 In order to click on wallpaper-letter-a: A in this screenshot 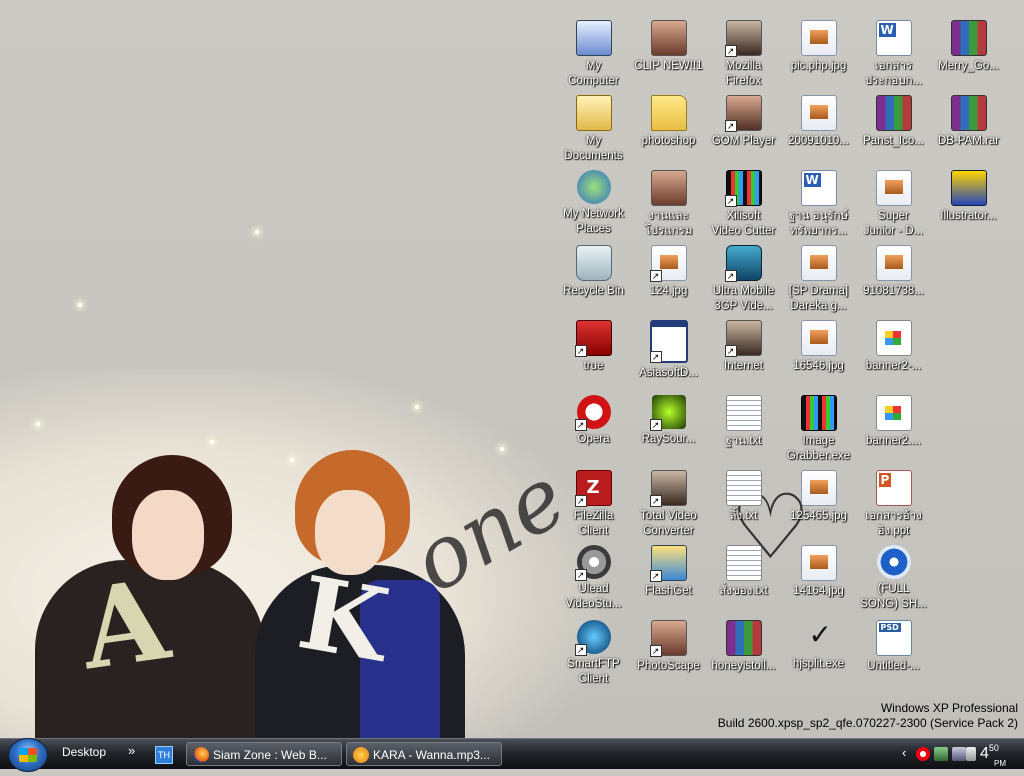, I will do `click(124, 624)`.